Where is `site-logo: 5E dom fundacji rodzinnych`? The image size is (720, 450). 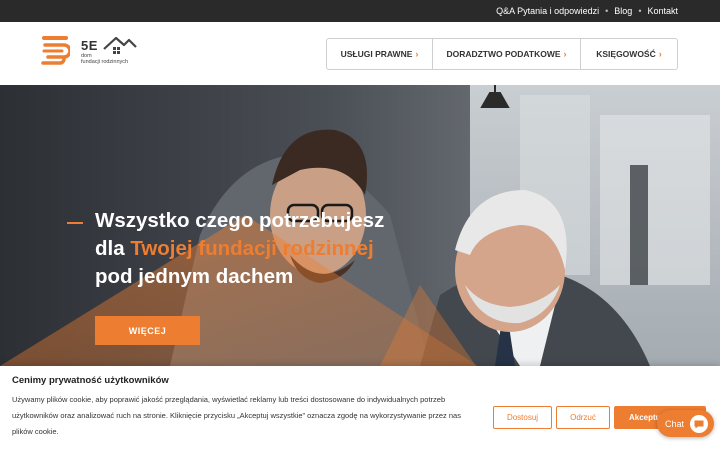 site-logo: 5E dom fundacji rodzinnych is located at coordinates (95, 53).